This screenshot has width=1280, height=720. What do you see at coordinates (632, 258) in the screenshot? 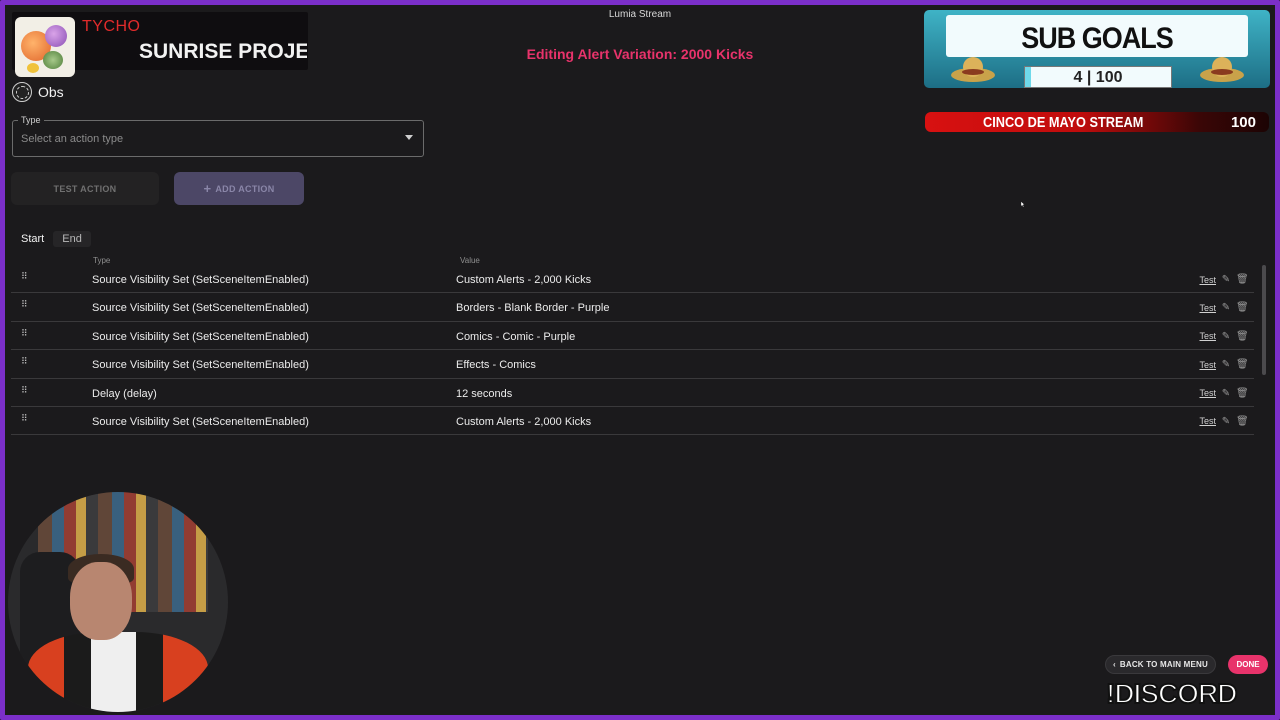
I see `table-header: Type Value` at bounding box center [632, 258].